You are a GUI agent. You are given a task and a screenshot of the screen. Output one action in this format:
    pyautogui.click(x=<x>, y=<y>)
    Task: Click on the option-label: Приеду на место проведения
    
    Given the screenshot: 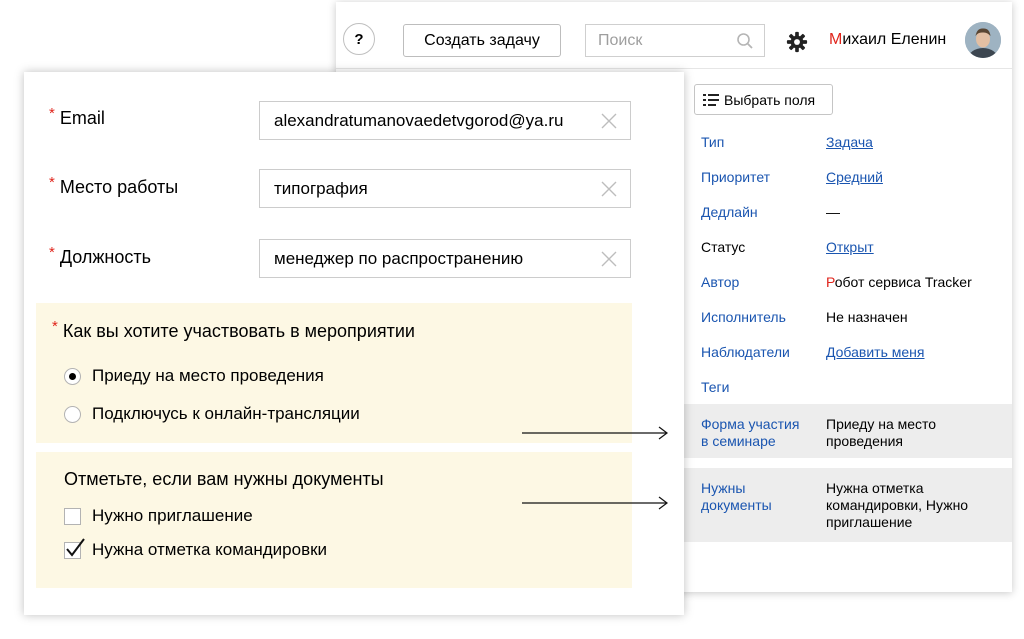 What is the action you would take?
    pyautogui.click(x=208, y=375)
    